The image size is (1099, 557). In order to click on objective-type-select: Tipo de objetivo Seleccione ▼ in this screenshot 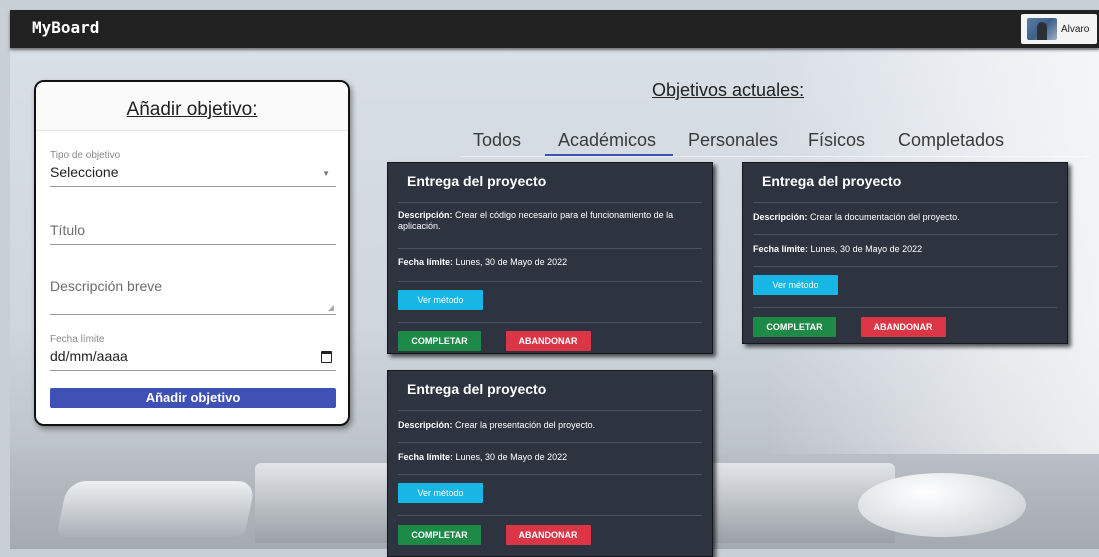, I will do `click(193, 168)`.